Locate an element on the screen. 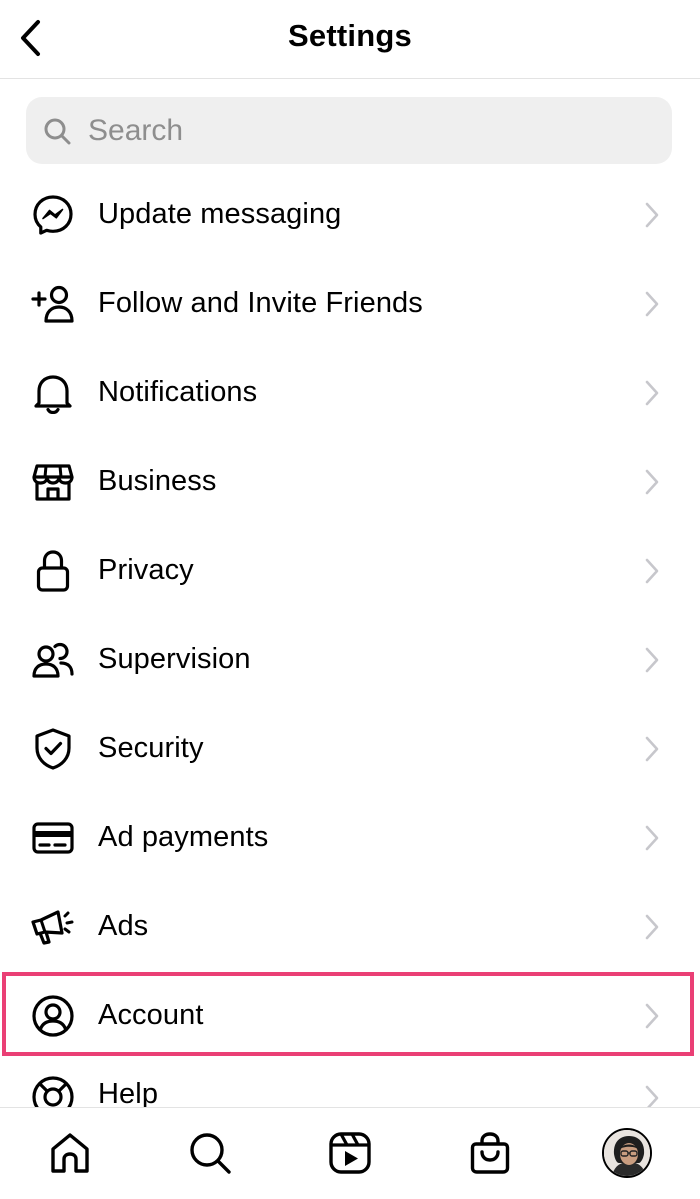 The image size is (700, 1199). menu-item-account: Account is located at coordinates (350, 1015).